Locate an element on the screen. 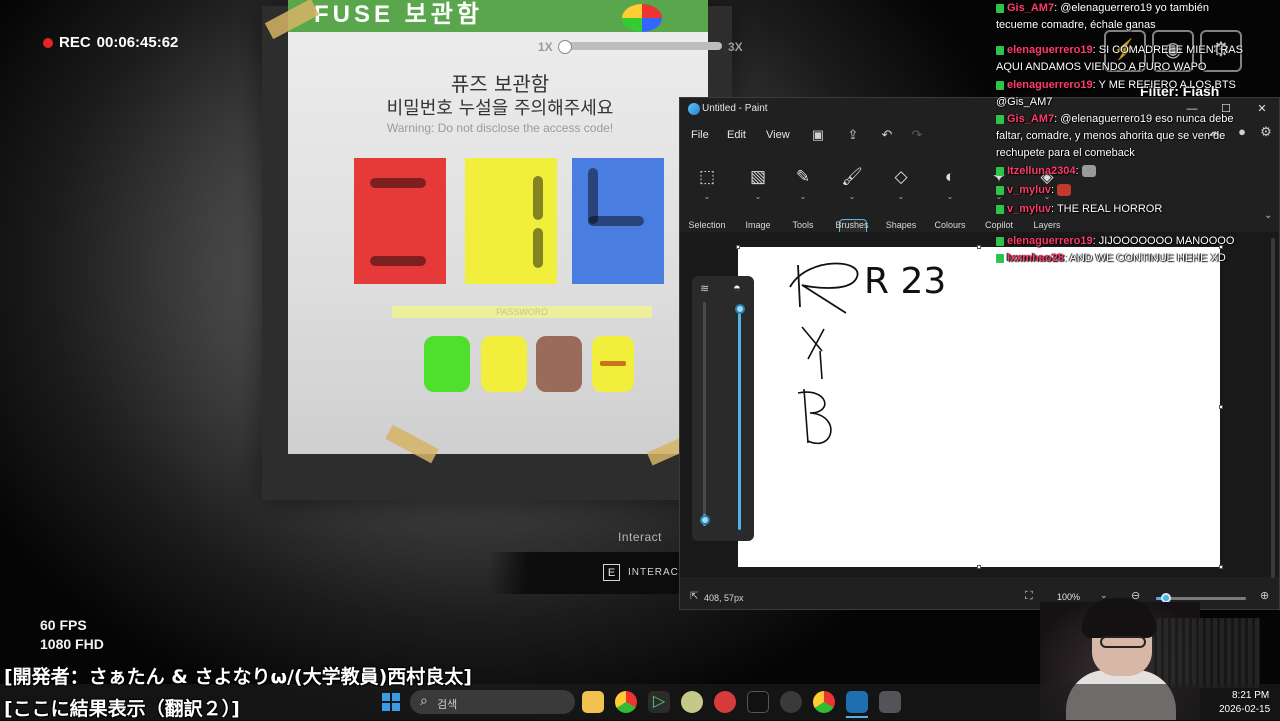 The width and height of the screenshot is (1280, 721). password-button-brown is located at coordinates (559, 364).